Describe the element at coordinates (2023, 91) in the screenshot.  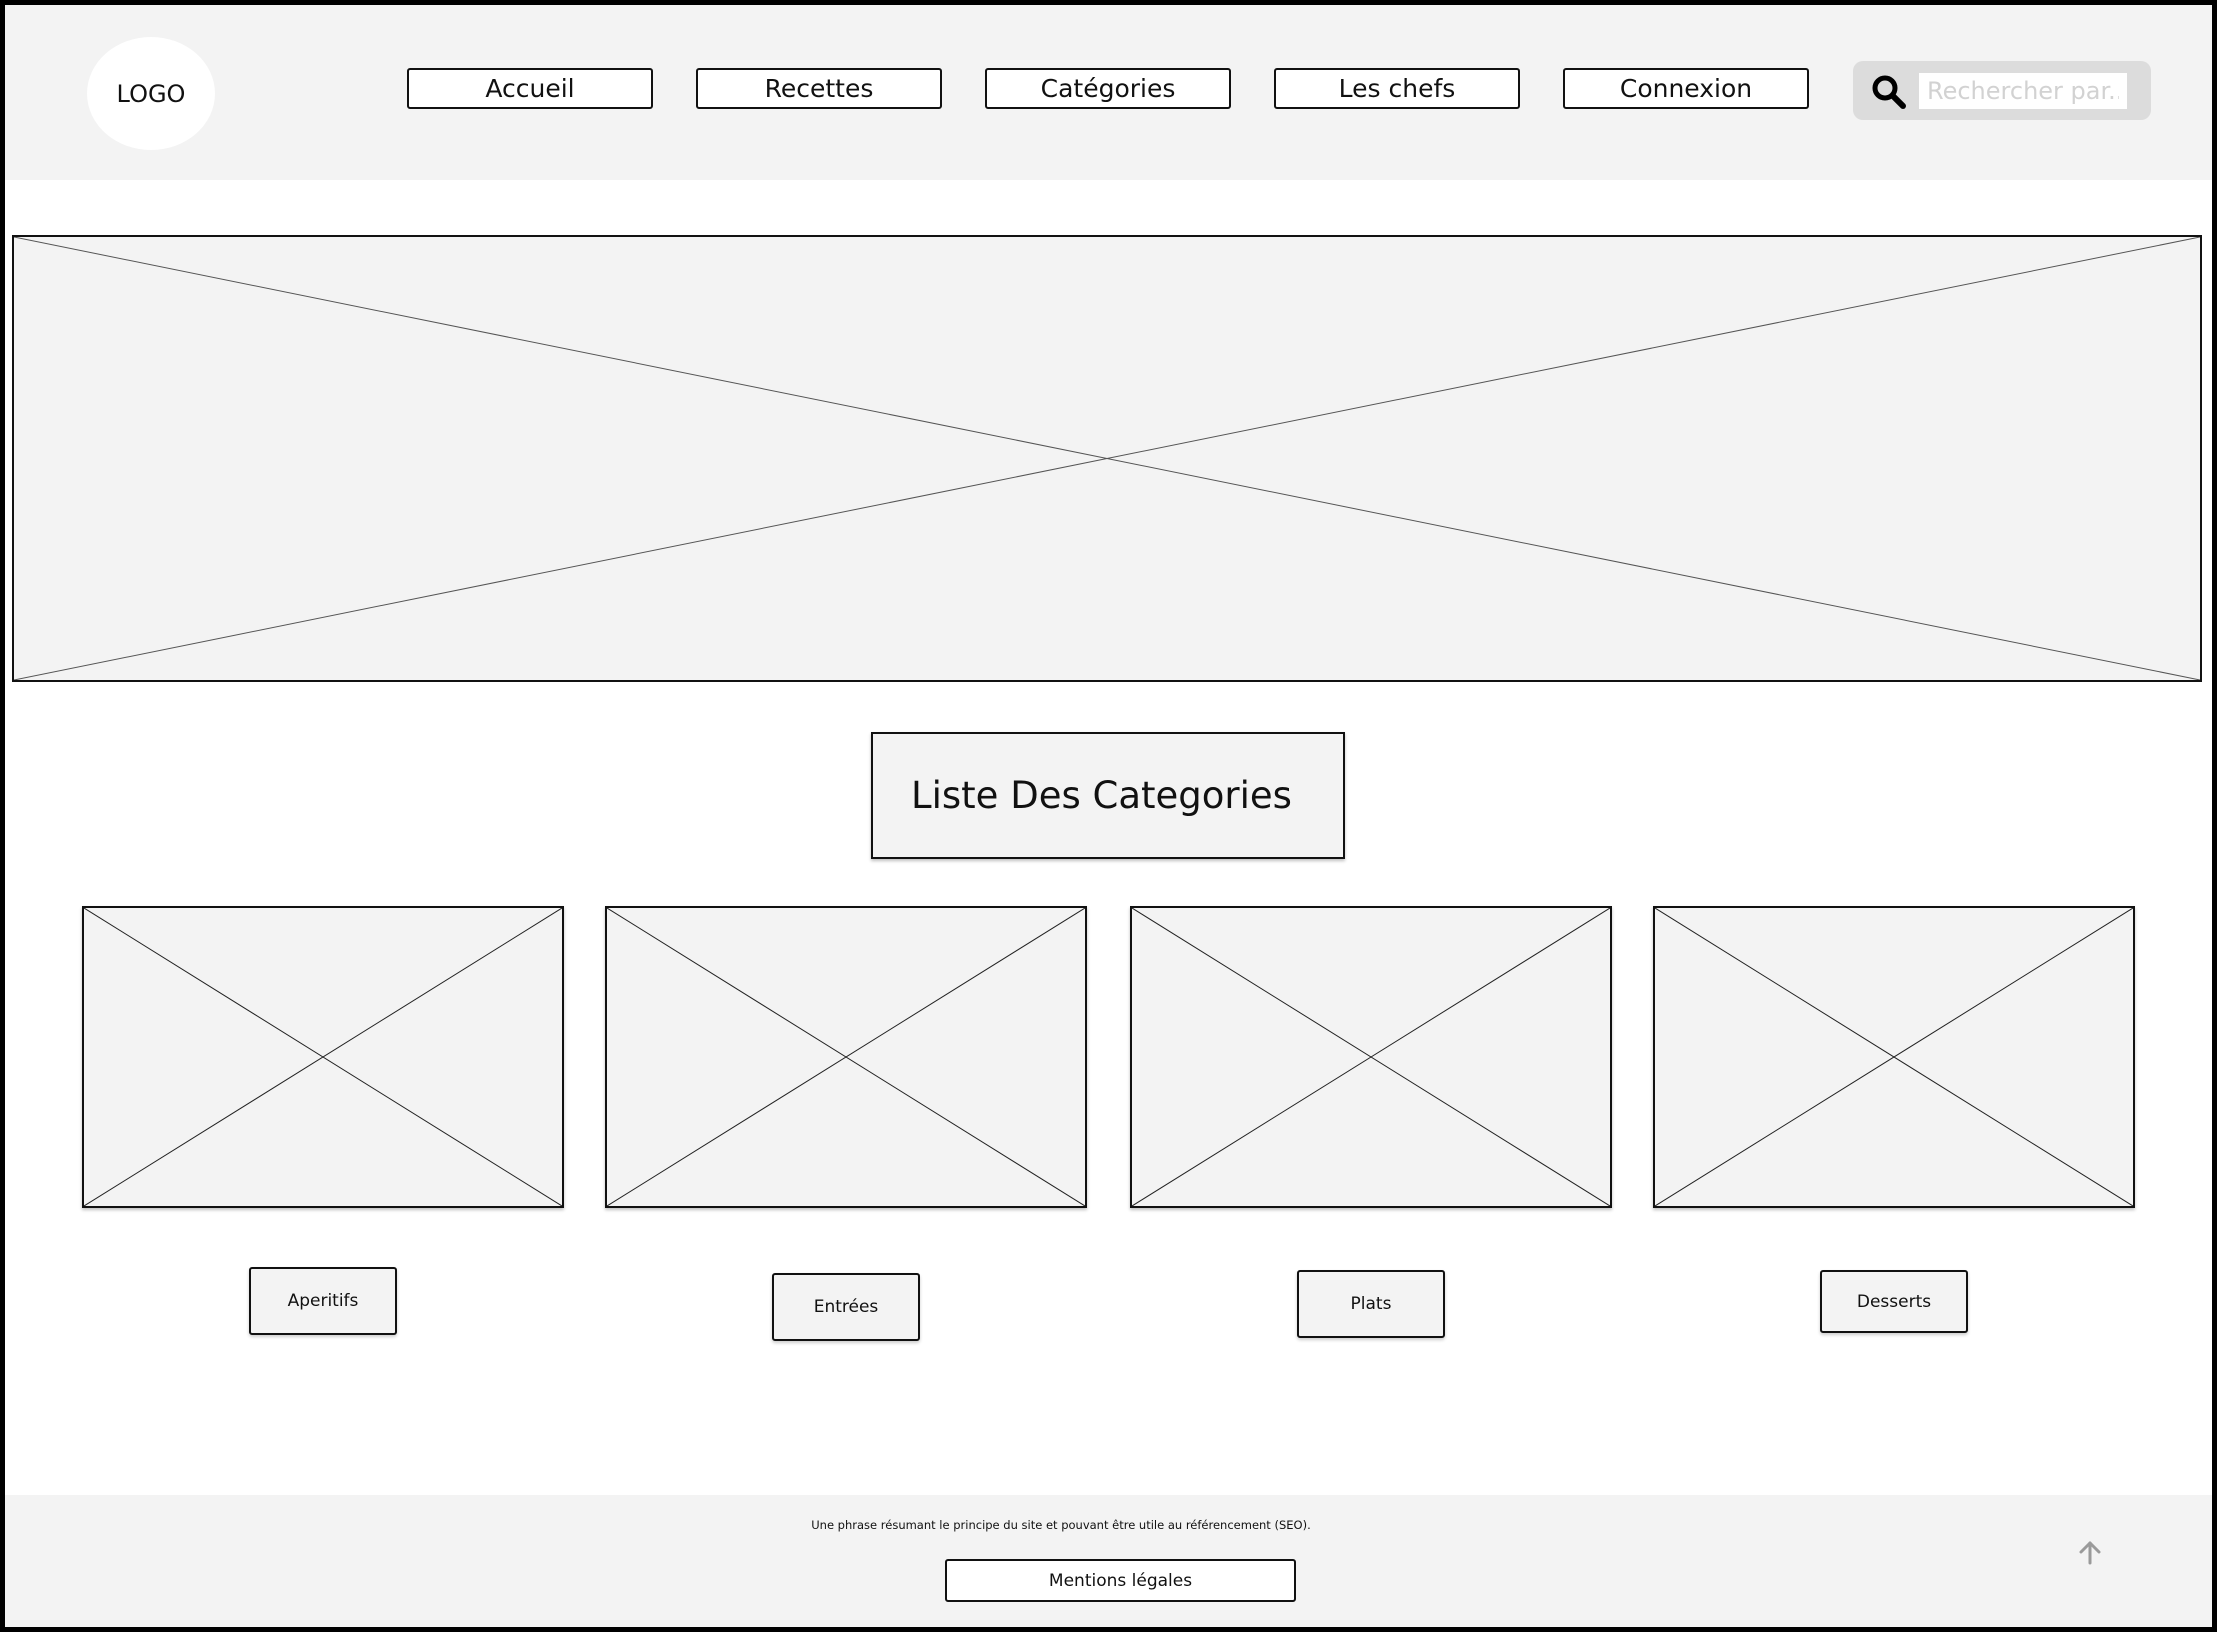
I see `search-input` at that location.